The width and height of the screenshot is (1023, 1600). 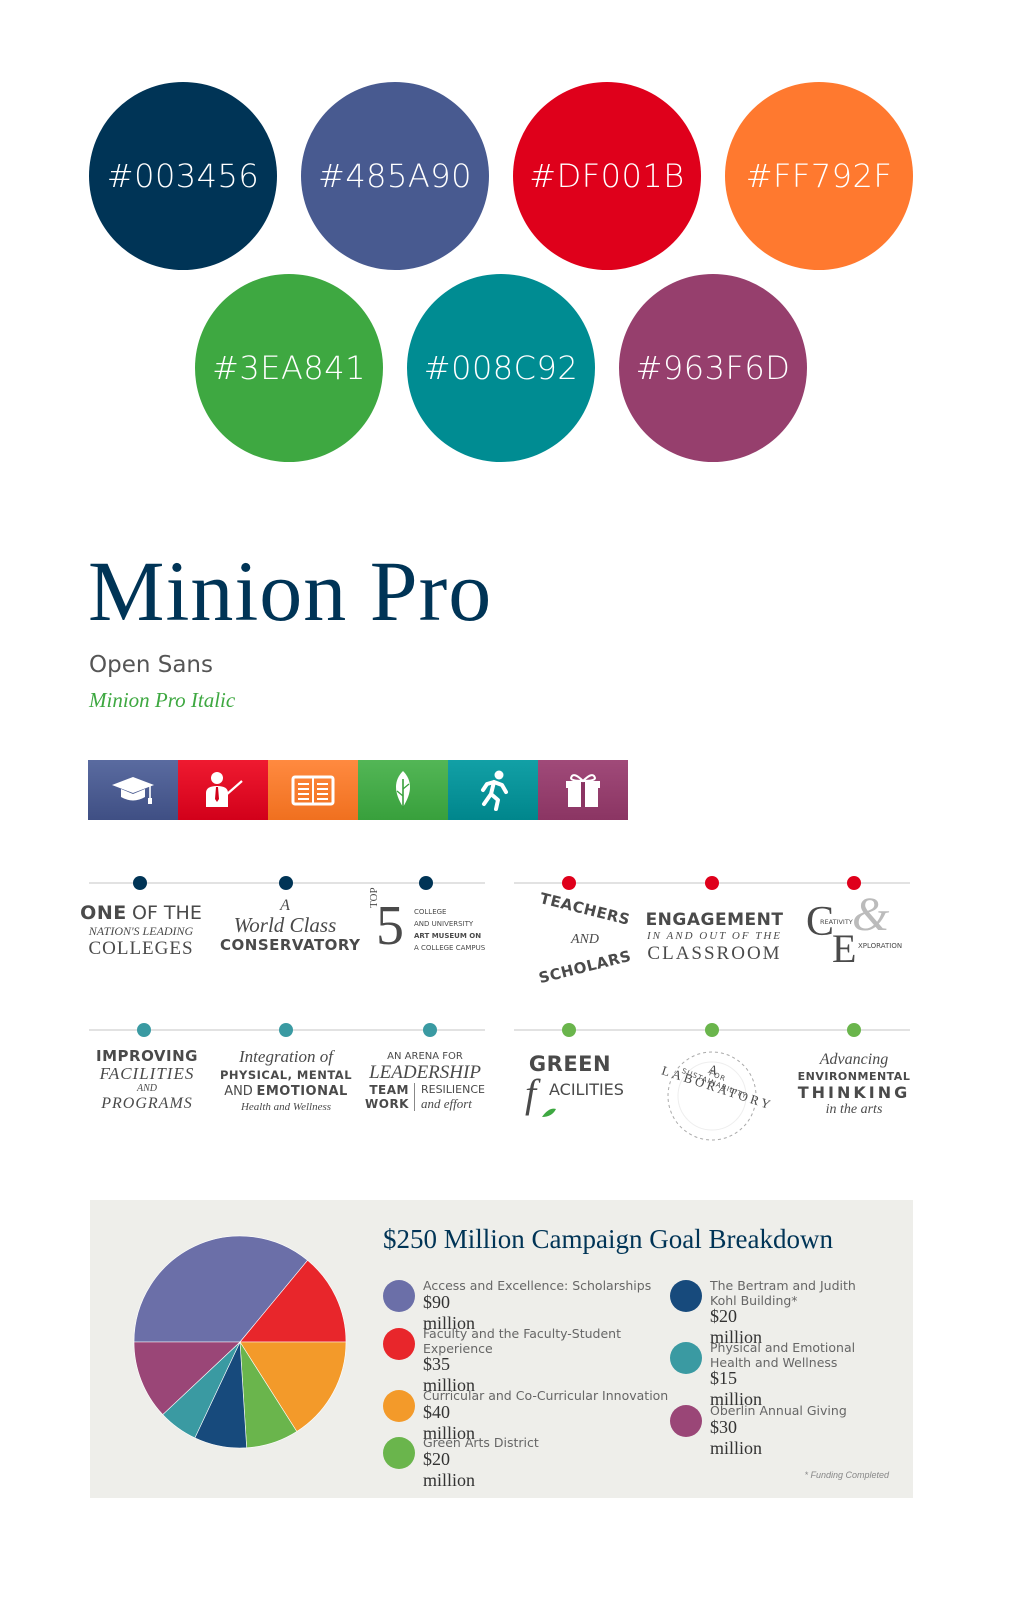 I want to click on statement-laboratory: A LABORATORY FOR SUSTAINABILITY, so click(x=713, y=1094).